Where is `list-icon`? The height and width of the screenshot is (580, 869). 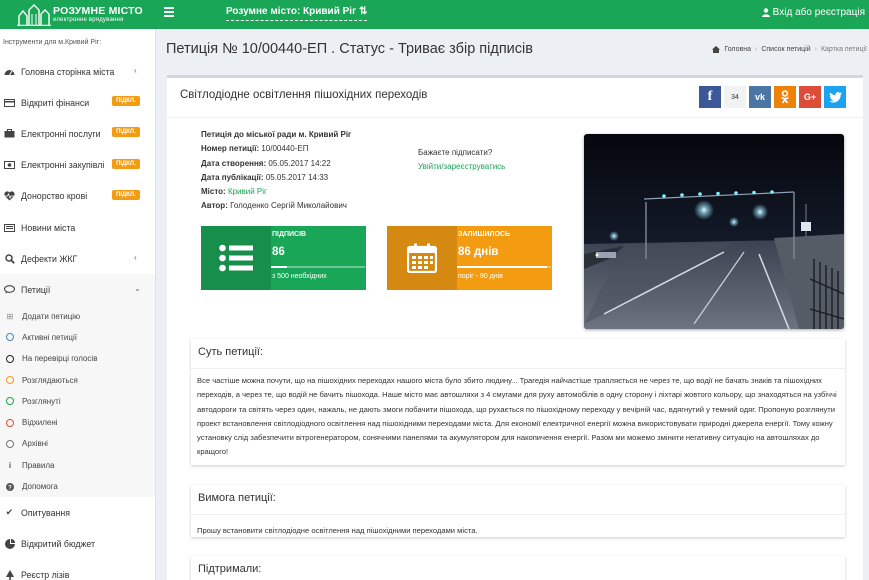
list-icon is located at coordinates (236, 258).